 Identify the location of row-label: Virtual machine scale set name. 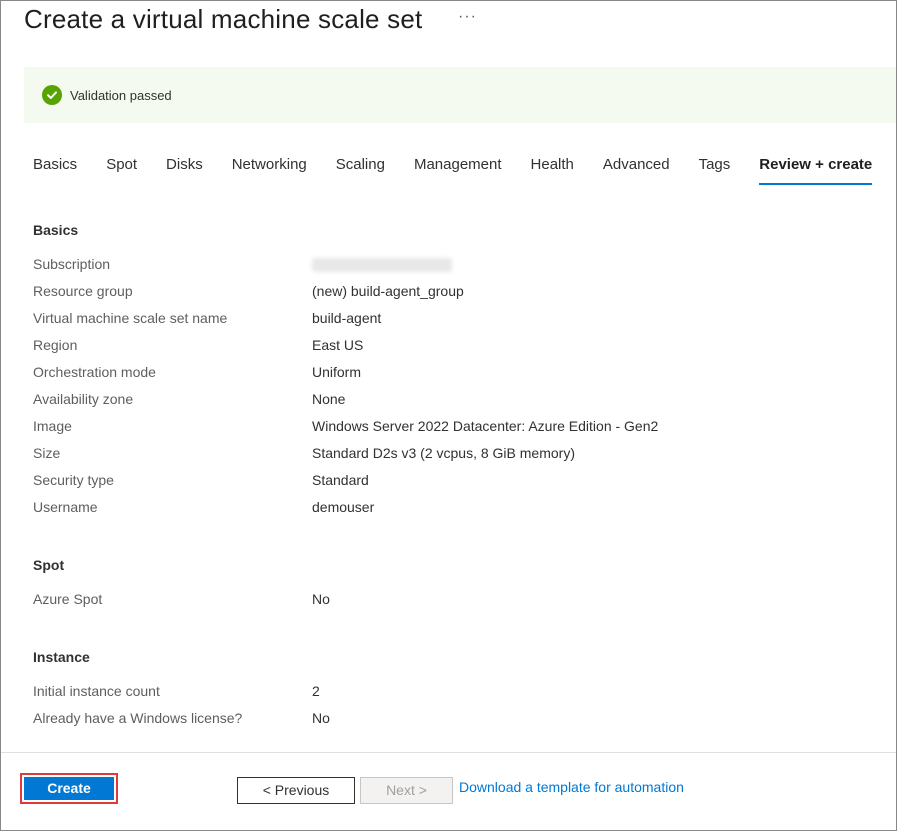
(130, 318).